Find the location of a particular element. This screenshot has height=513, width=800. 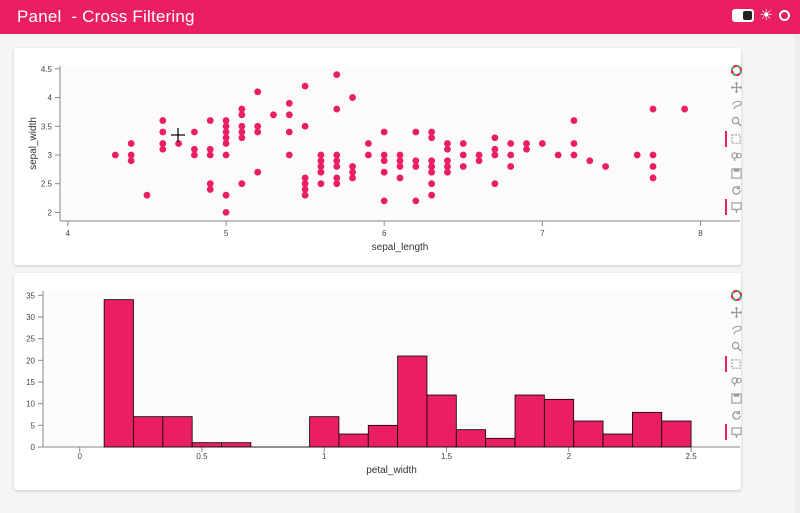

y-tick-label: 2 is located at coordinates (50, 212).